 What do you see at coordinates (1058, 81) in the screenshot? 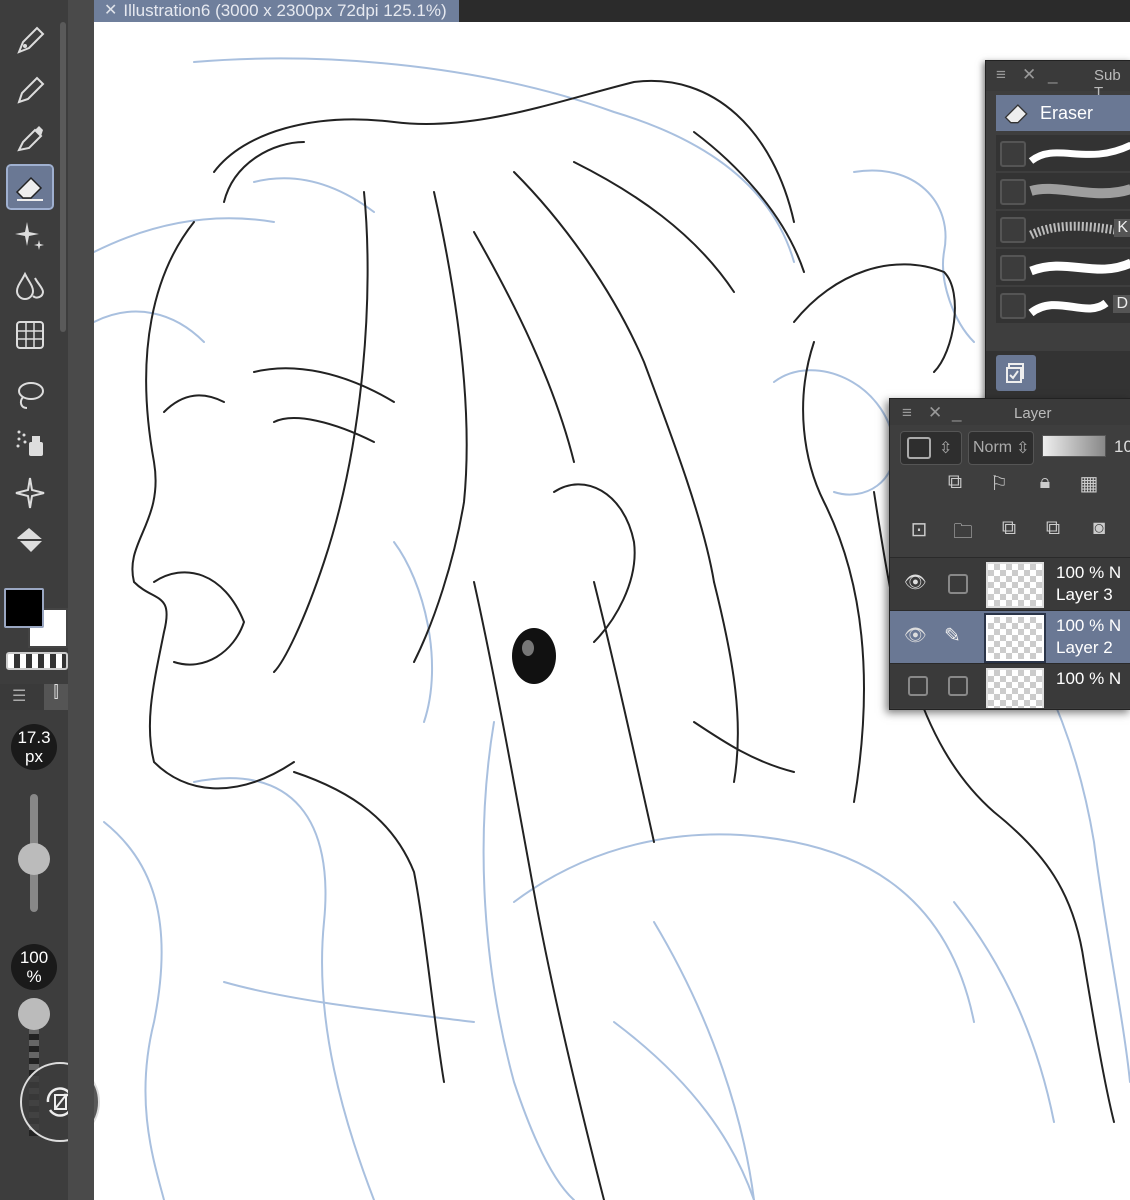
I see `sub-tool-panel-header: ≡ ✕ _ Sub T` at bounding box center [1058, 81].